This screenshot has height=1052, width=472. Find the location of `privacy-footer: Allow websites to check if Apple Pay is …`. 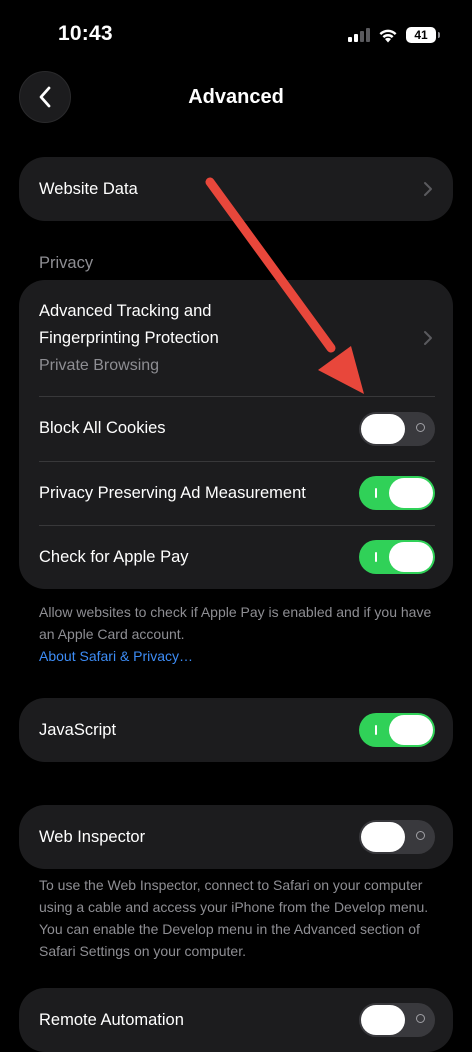

privacy-footer: Allow websites to check if Apple Pay is … is located at coordinates (239, 634).